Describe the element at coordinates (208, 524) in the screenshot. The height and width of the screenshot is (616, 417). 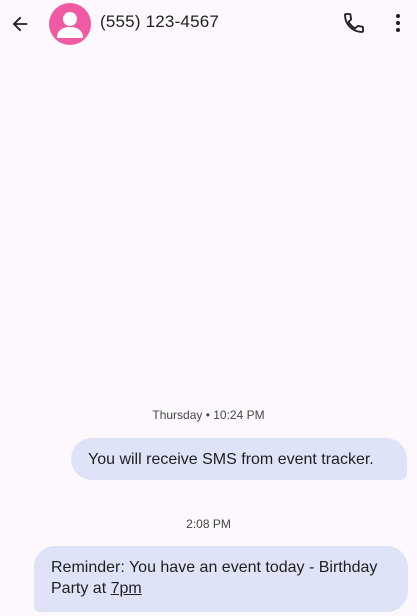
I see `message-timestamp: 2:08 PM` at that location.